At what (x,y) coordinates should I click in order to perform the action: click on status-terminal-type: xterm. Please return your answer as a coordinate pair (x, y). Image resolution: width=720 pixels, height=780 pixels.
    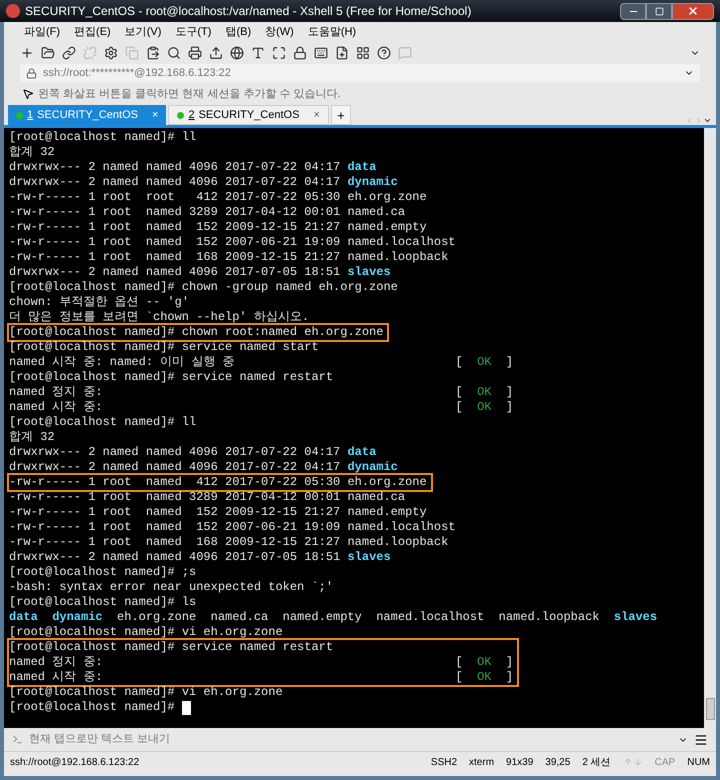
    Looking at the image, I should click on (481, 763).